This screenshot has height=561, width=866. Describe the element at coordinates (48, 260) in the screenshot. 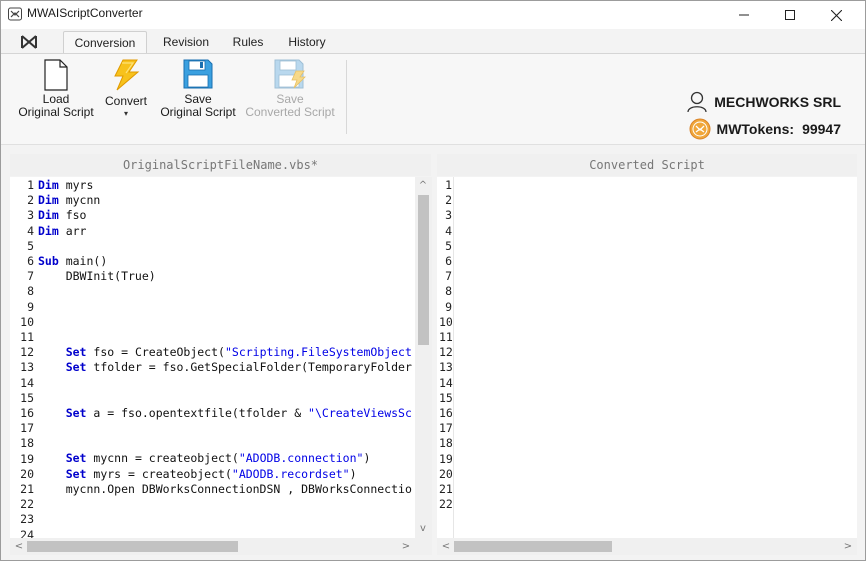

I see `code-keyword: Sub` at that location.